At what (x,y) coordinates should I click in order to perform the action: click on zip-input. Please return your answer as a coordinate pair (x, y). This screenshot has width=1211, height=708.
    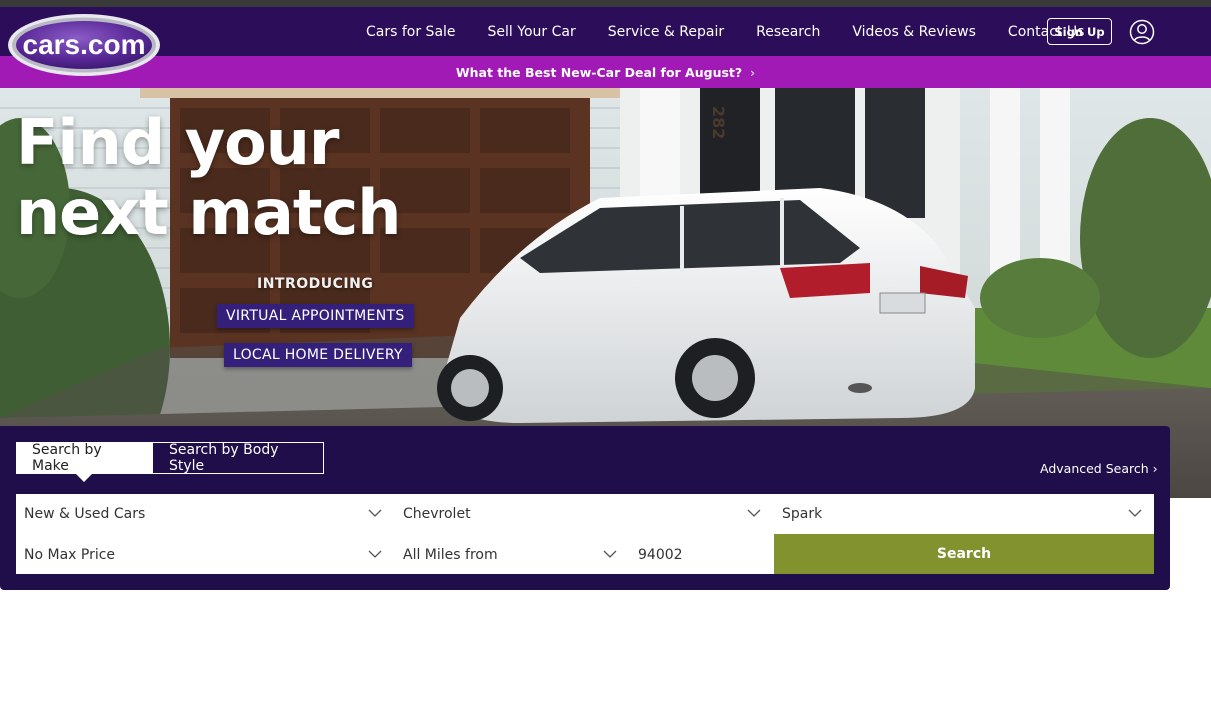
    Looking at the image, I should click on (698, 554).